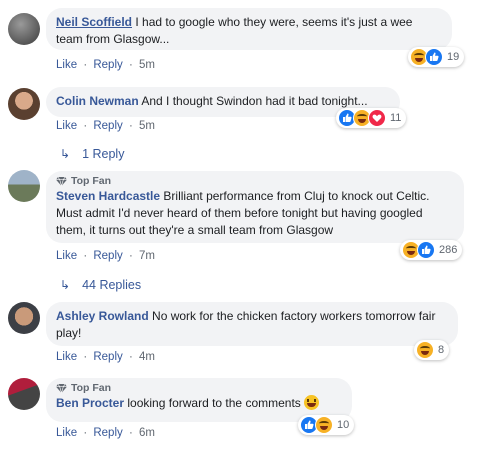 This screenshot has height=452, width=496. What do you see at coordinates (312, 402) in the screenshot?
I see `smiley-emoji-icon` at bounding box center [312, 402].